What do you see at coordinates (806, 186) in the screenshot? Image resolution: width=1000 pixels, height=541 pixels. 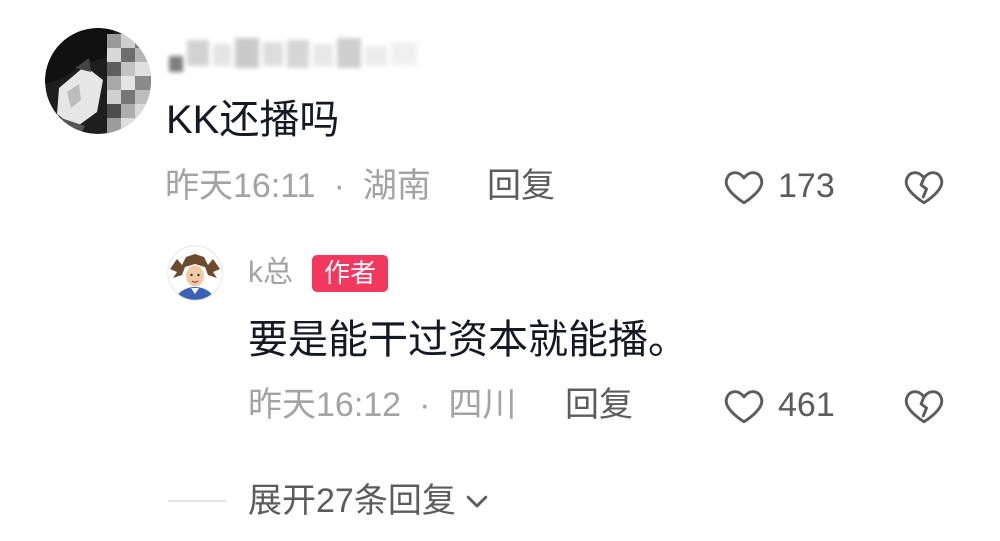 I see `like-count: 173` at bounding box center [806, 186].